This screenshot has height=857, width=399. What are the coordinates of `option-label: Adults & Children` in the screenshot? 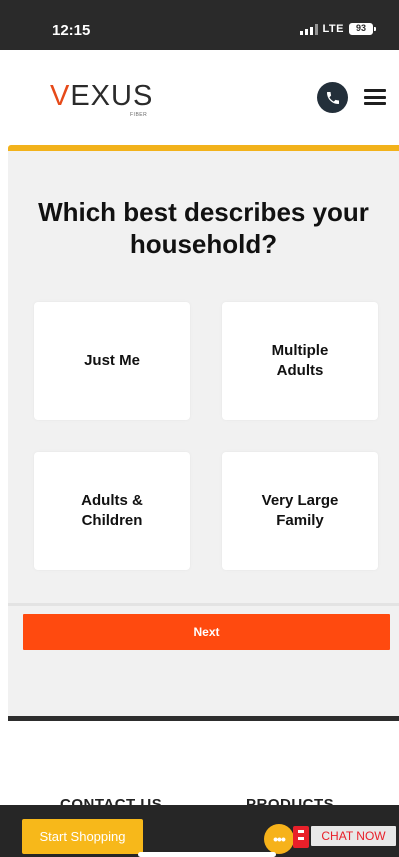 It's located at (112, 510).